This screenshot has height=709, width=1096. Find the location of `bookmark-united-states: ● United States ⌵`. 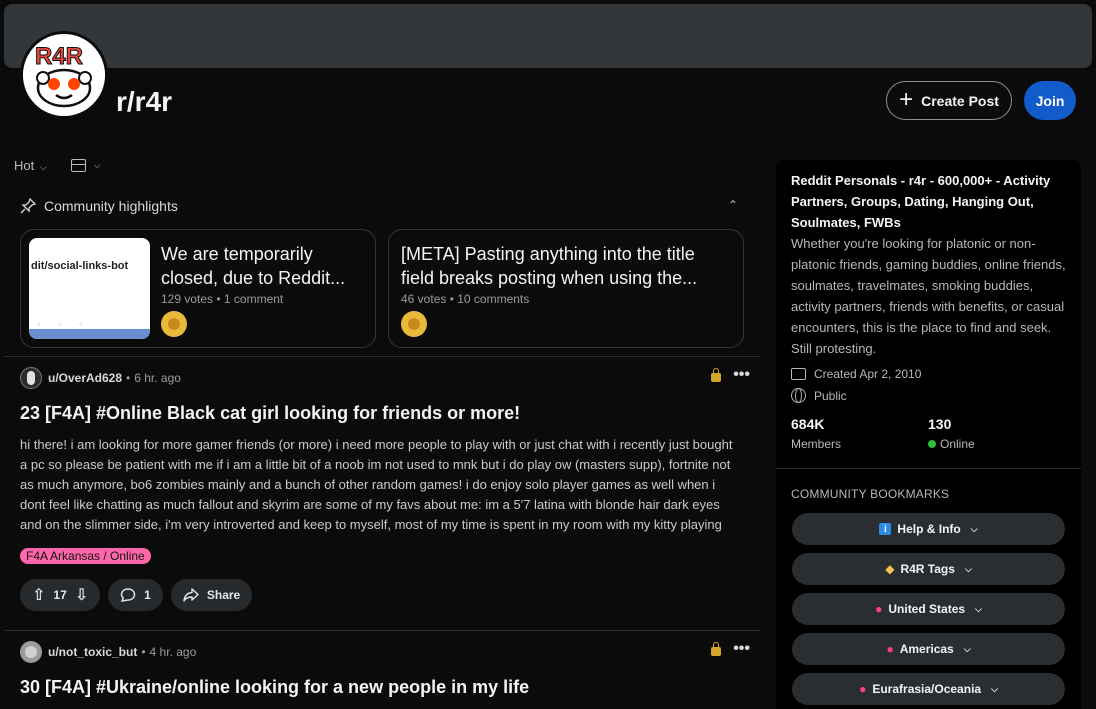

bookmark-united-states: ● United States ⌵ is located at coordinates (928, 609).